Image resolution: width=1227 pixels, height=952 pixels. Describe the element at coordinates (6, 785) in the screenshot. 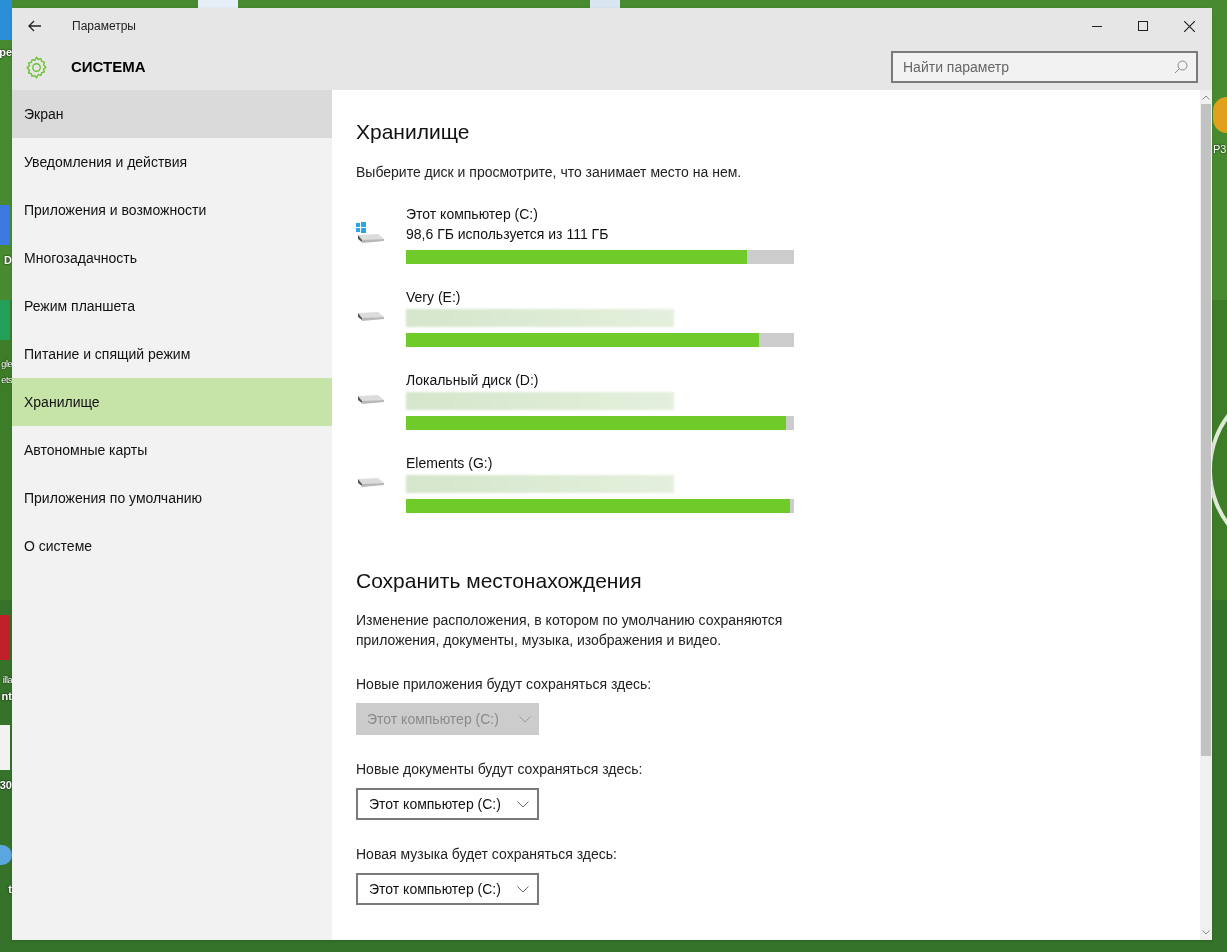

I see `desktop-icon-label: 30` at that location.